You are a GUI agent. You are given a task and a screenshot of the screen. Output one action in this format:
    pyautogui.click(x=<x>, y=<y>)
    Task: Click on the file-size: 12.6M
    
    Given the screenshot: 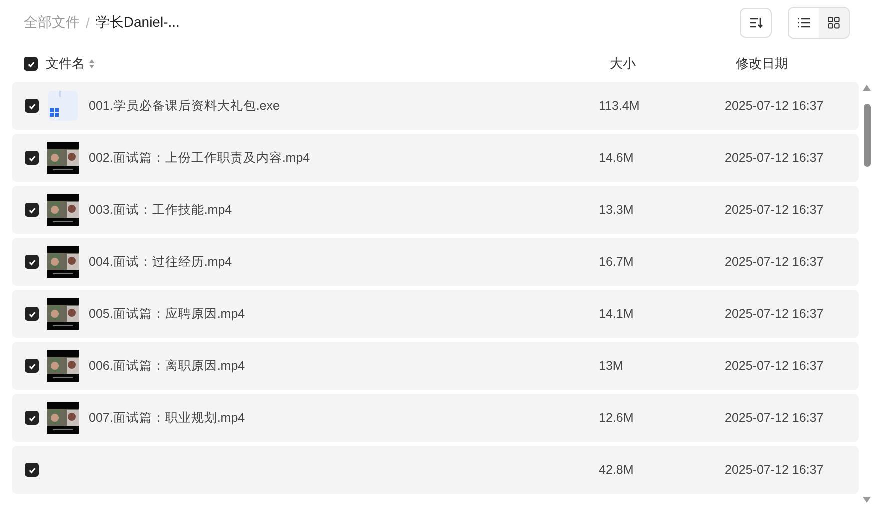 What is the action you would take?
    pyautogui.click(x=616, y=418)
    